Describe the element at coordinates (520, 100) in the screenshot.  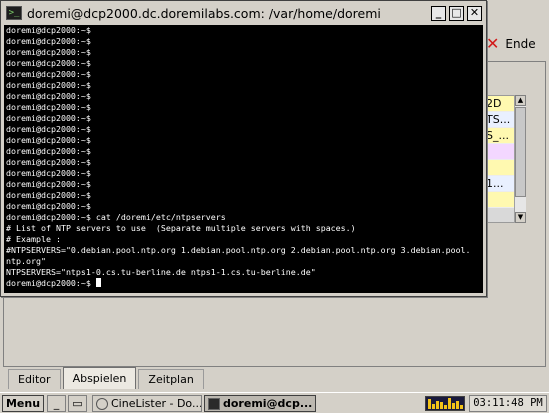
I see `scroll-up-arrow-icon: ▲` at that location.